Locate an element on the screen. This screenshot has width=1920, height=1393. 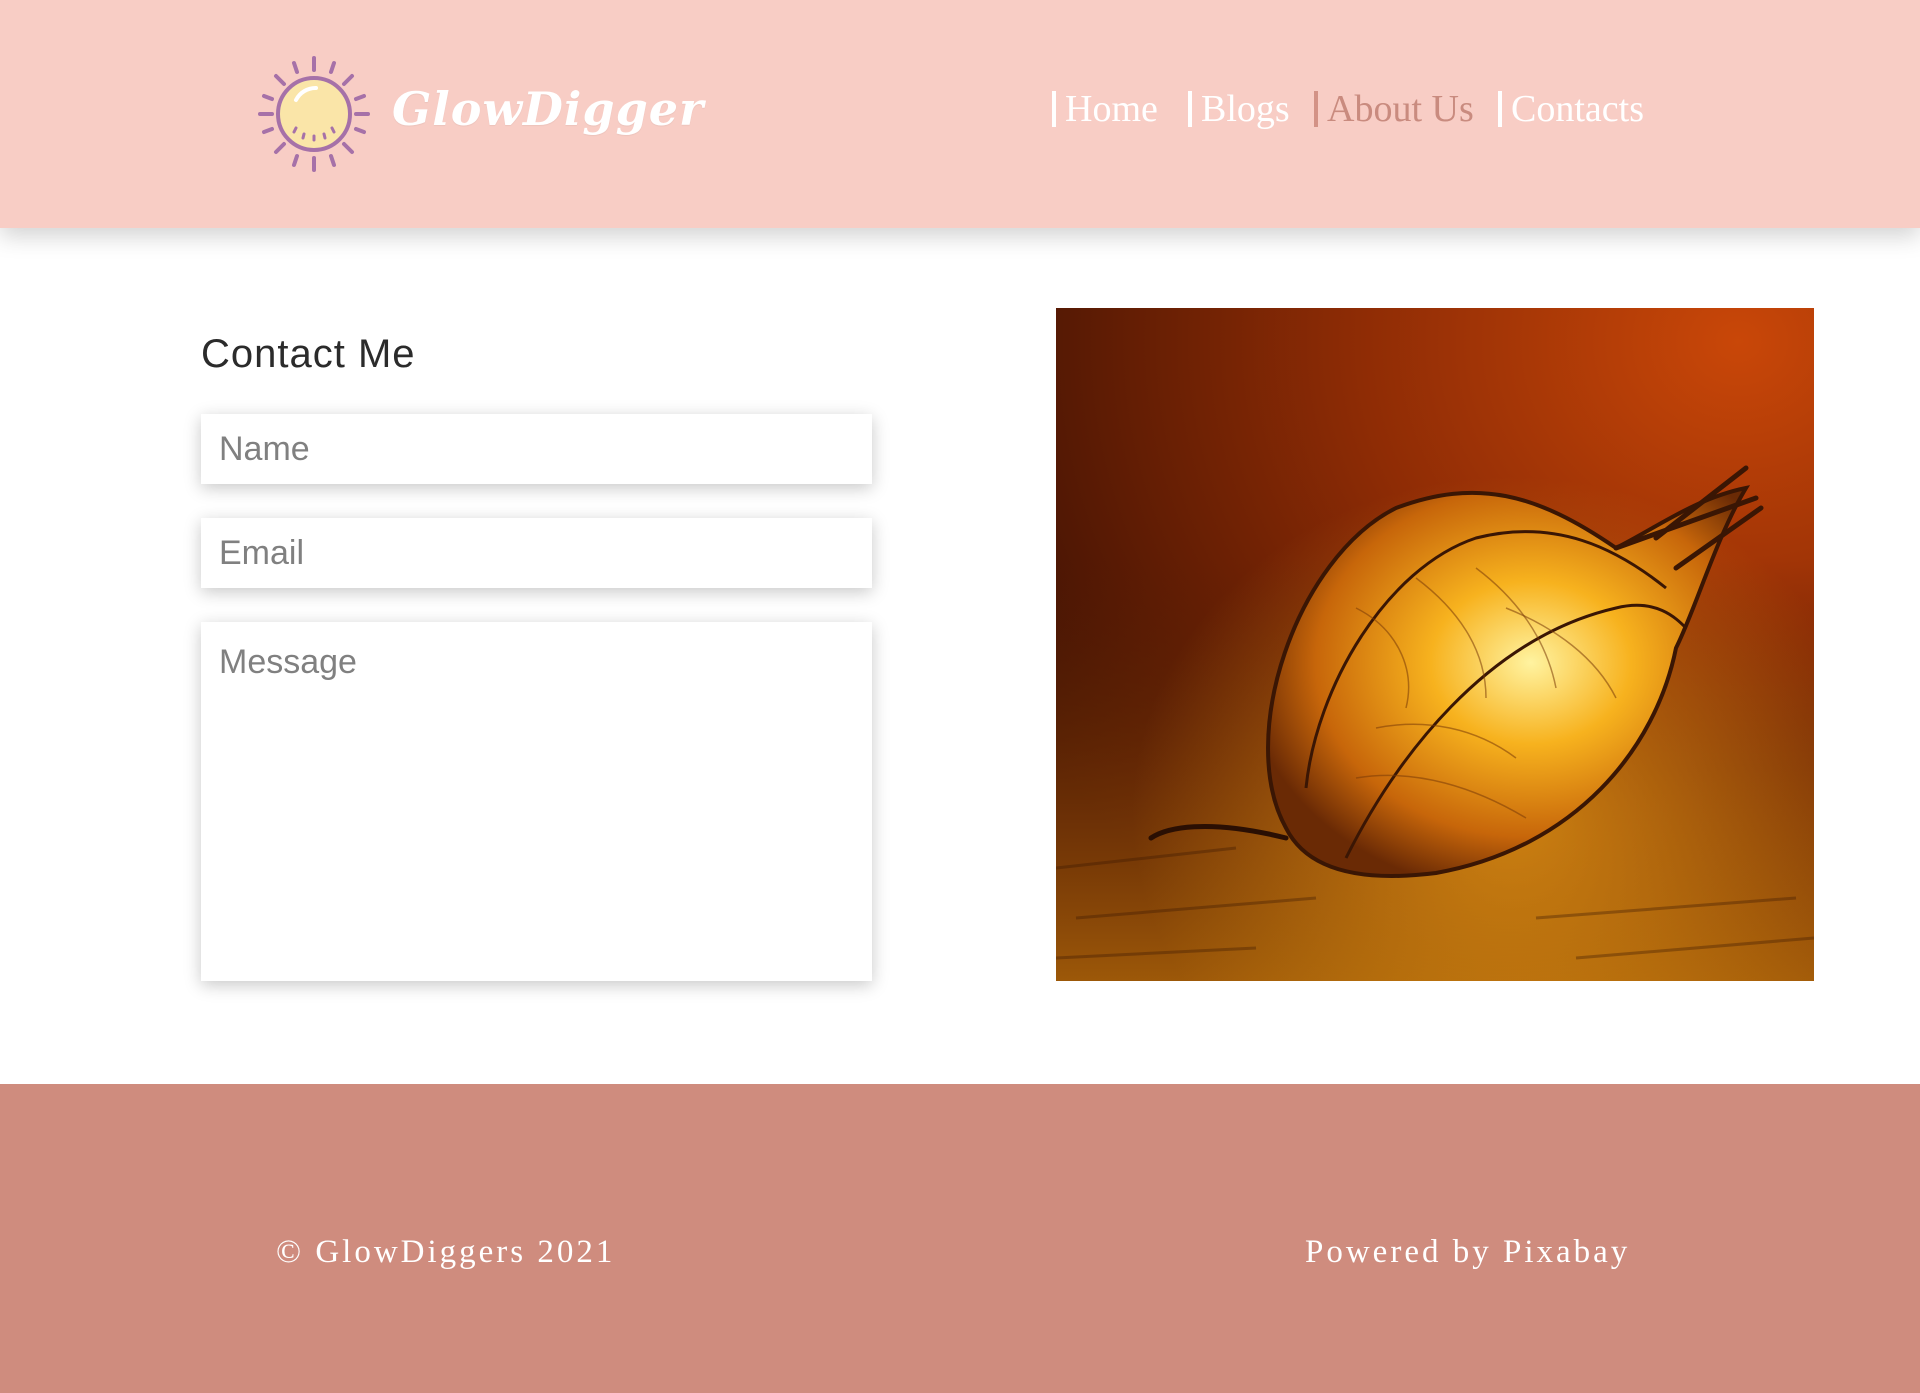
nav-item-contacts: Contacts is located at coordinates (1571, 109).